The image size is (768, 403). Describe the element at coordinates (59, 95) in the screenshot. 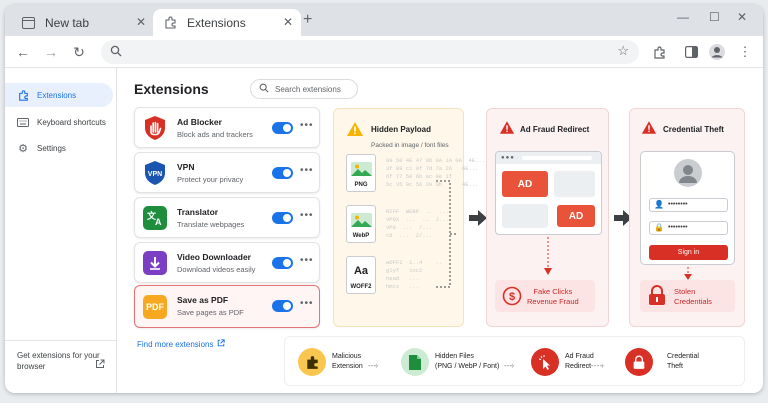

I see `sidebar-item-extensions: Extensions` at that location.